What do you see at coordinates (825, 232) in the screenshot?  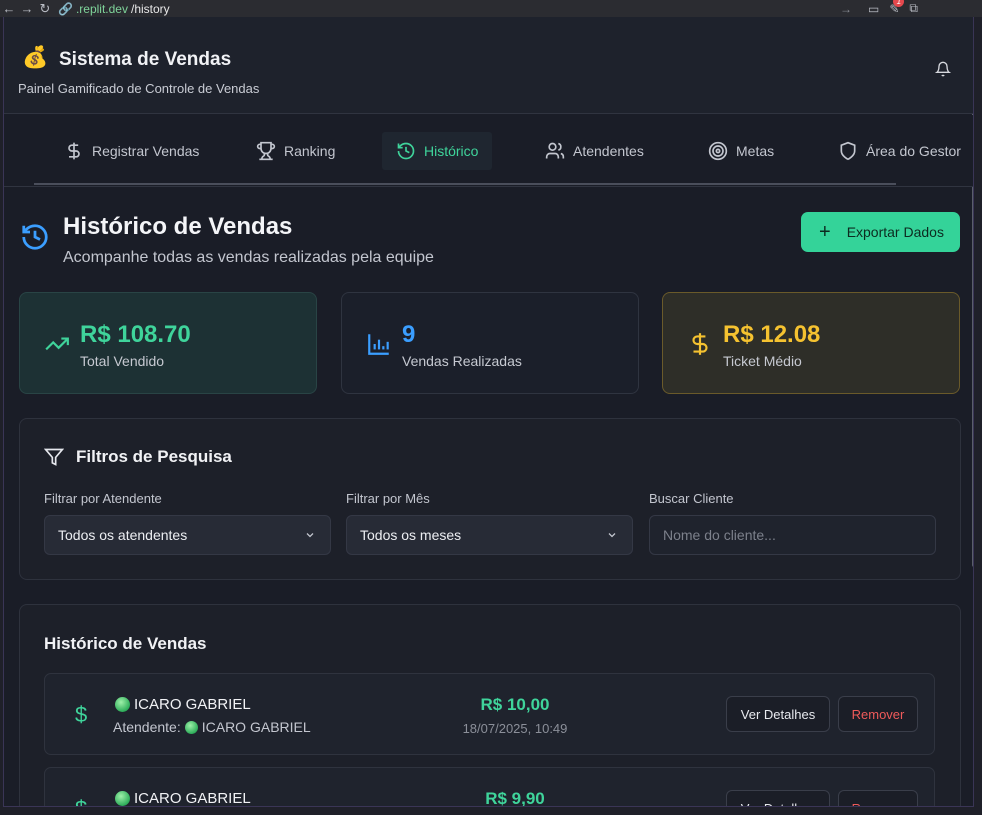 I see `plus-icon: +` at bounding box center [825, 232].